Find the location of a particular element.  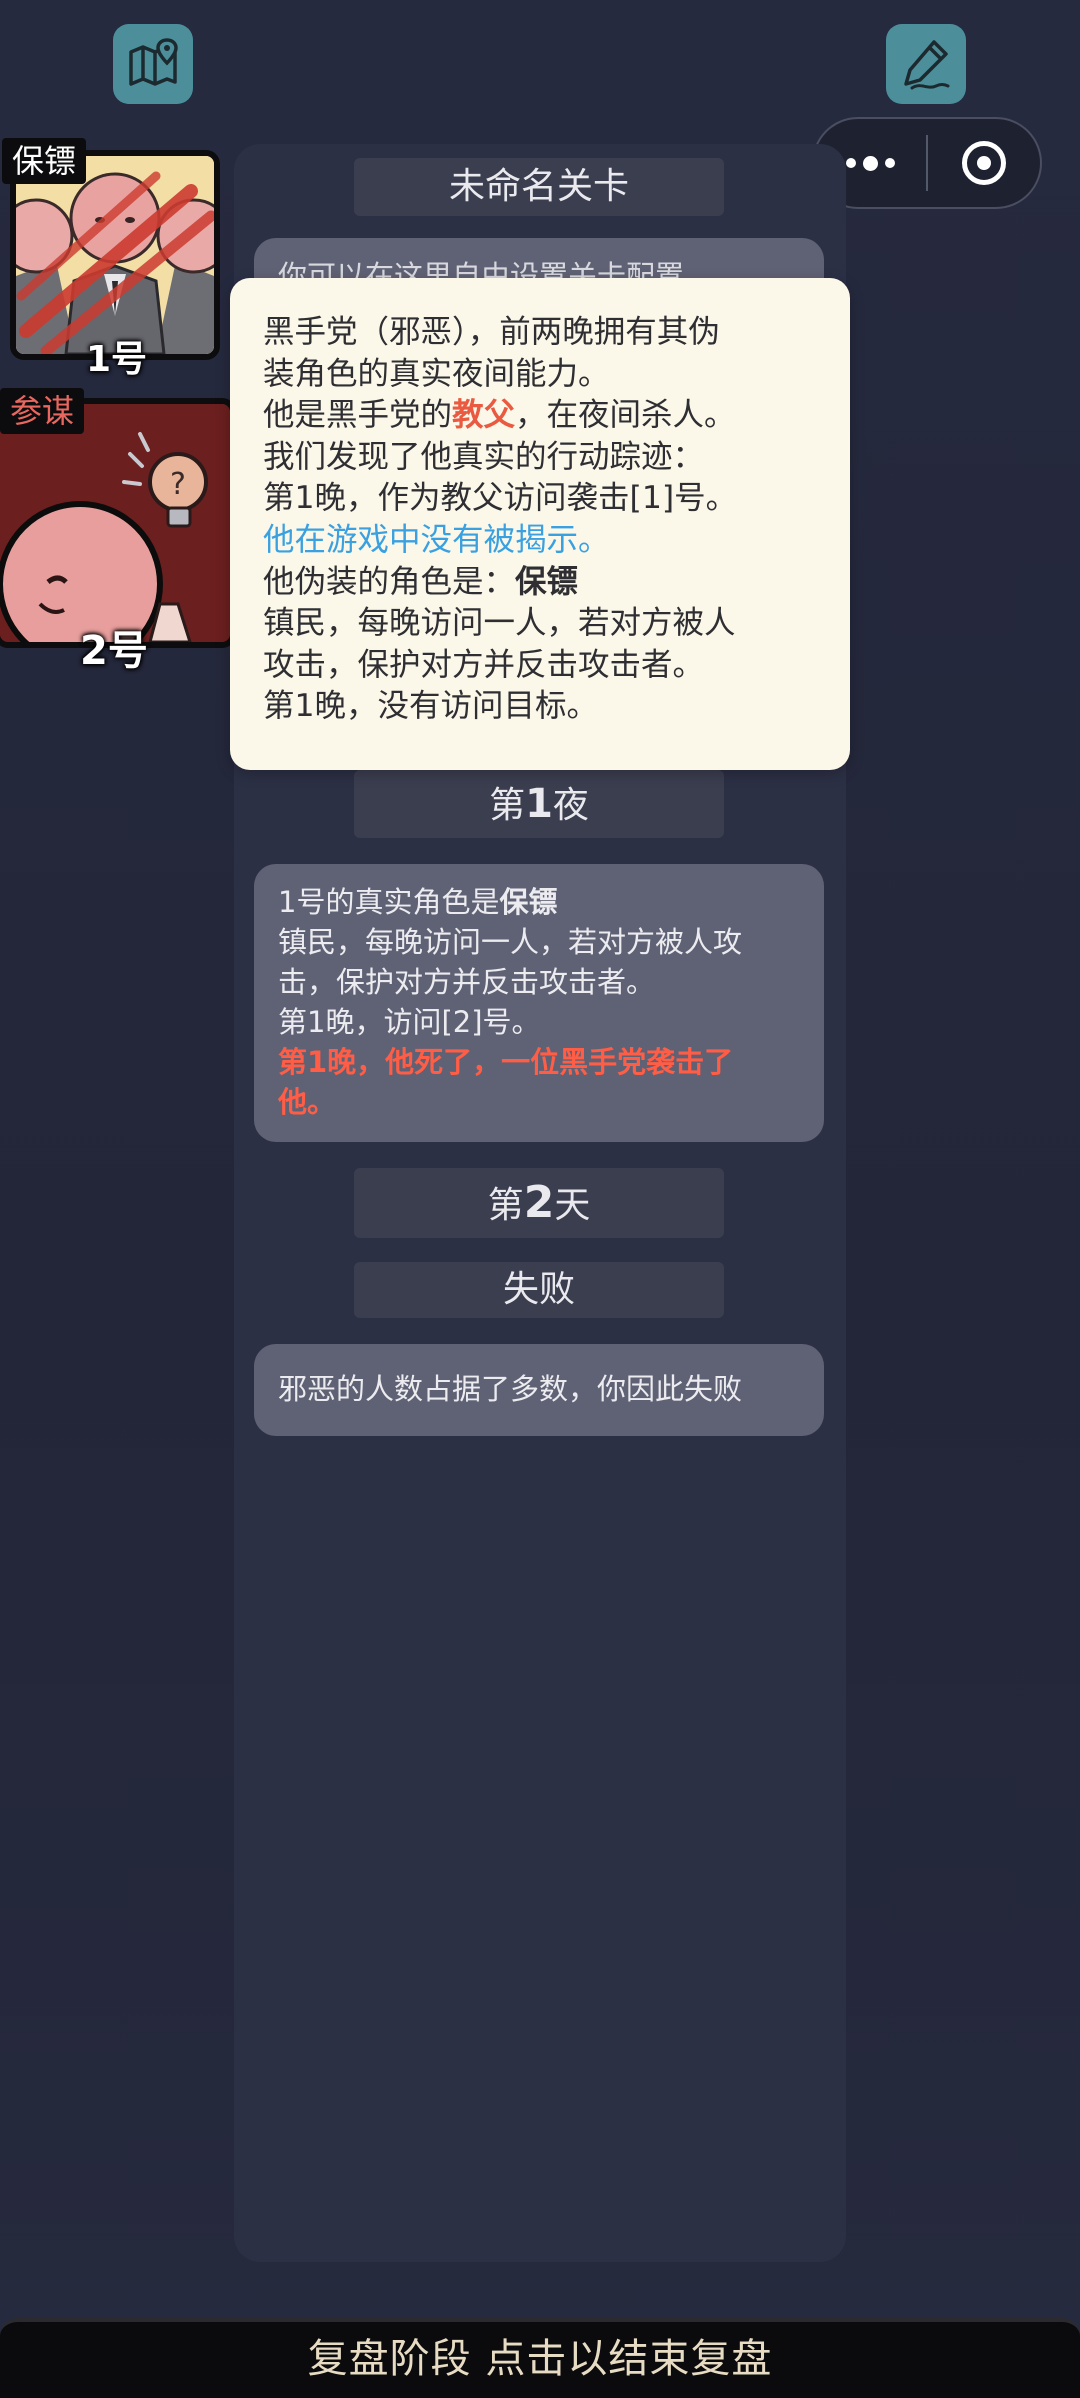

tooltip-line-8: 镇民，每晚访问一人，若对方被人 is located at coordinates (499, 623).